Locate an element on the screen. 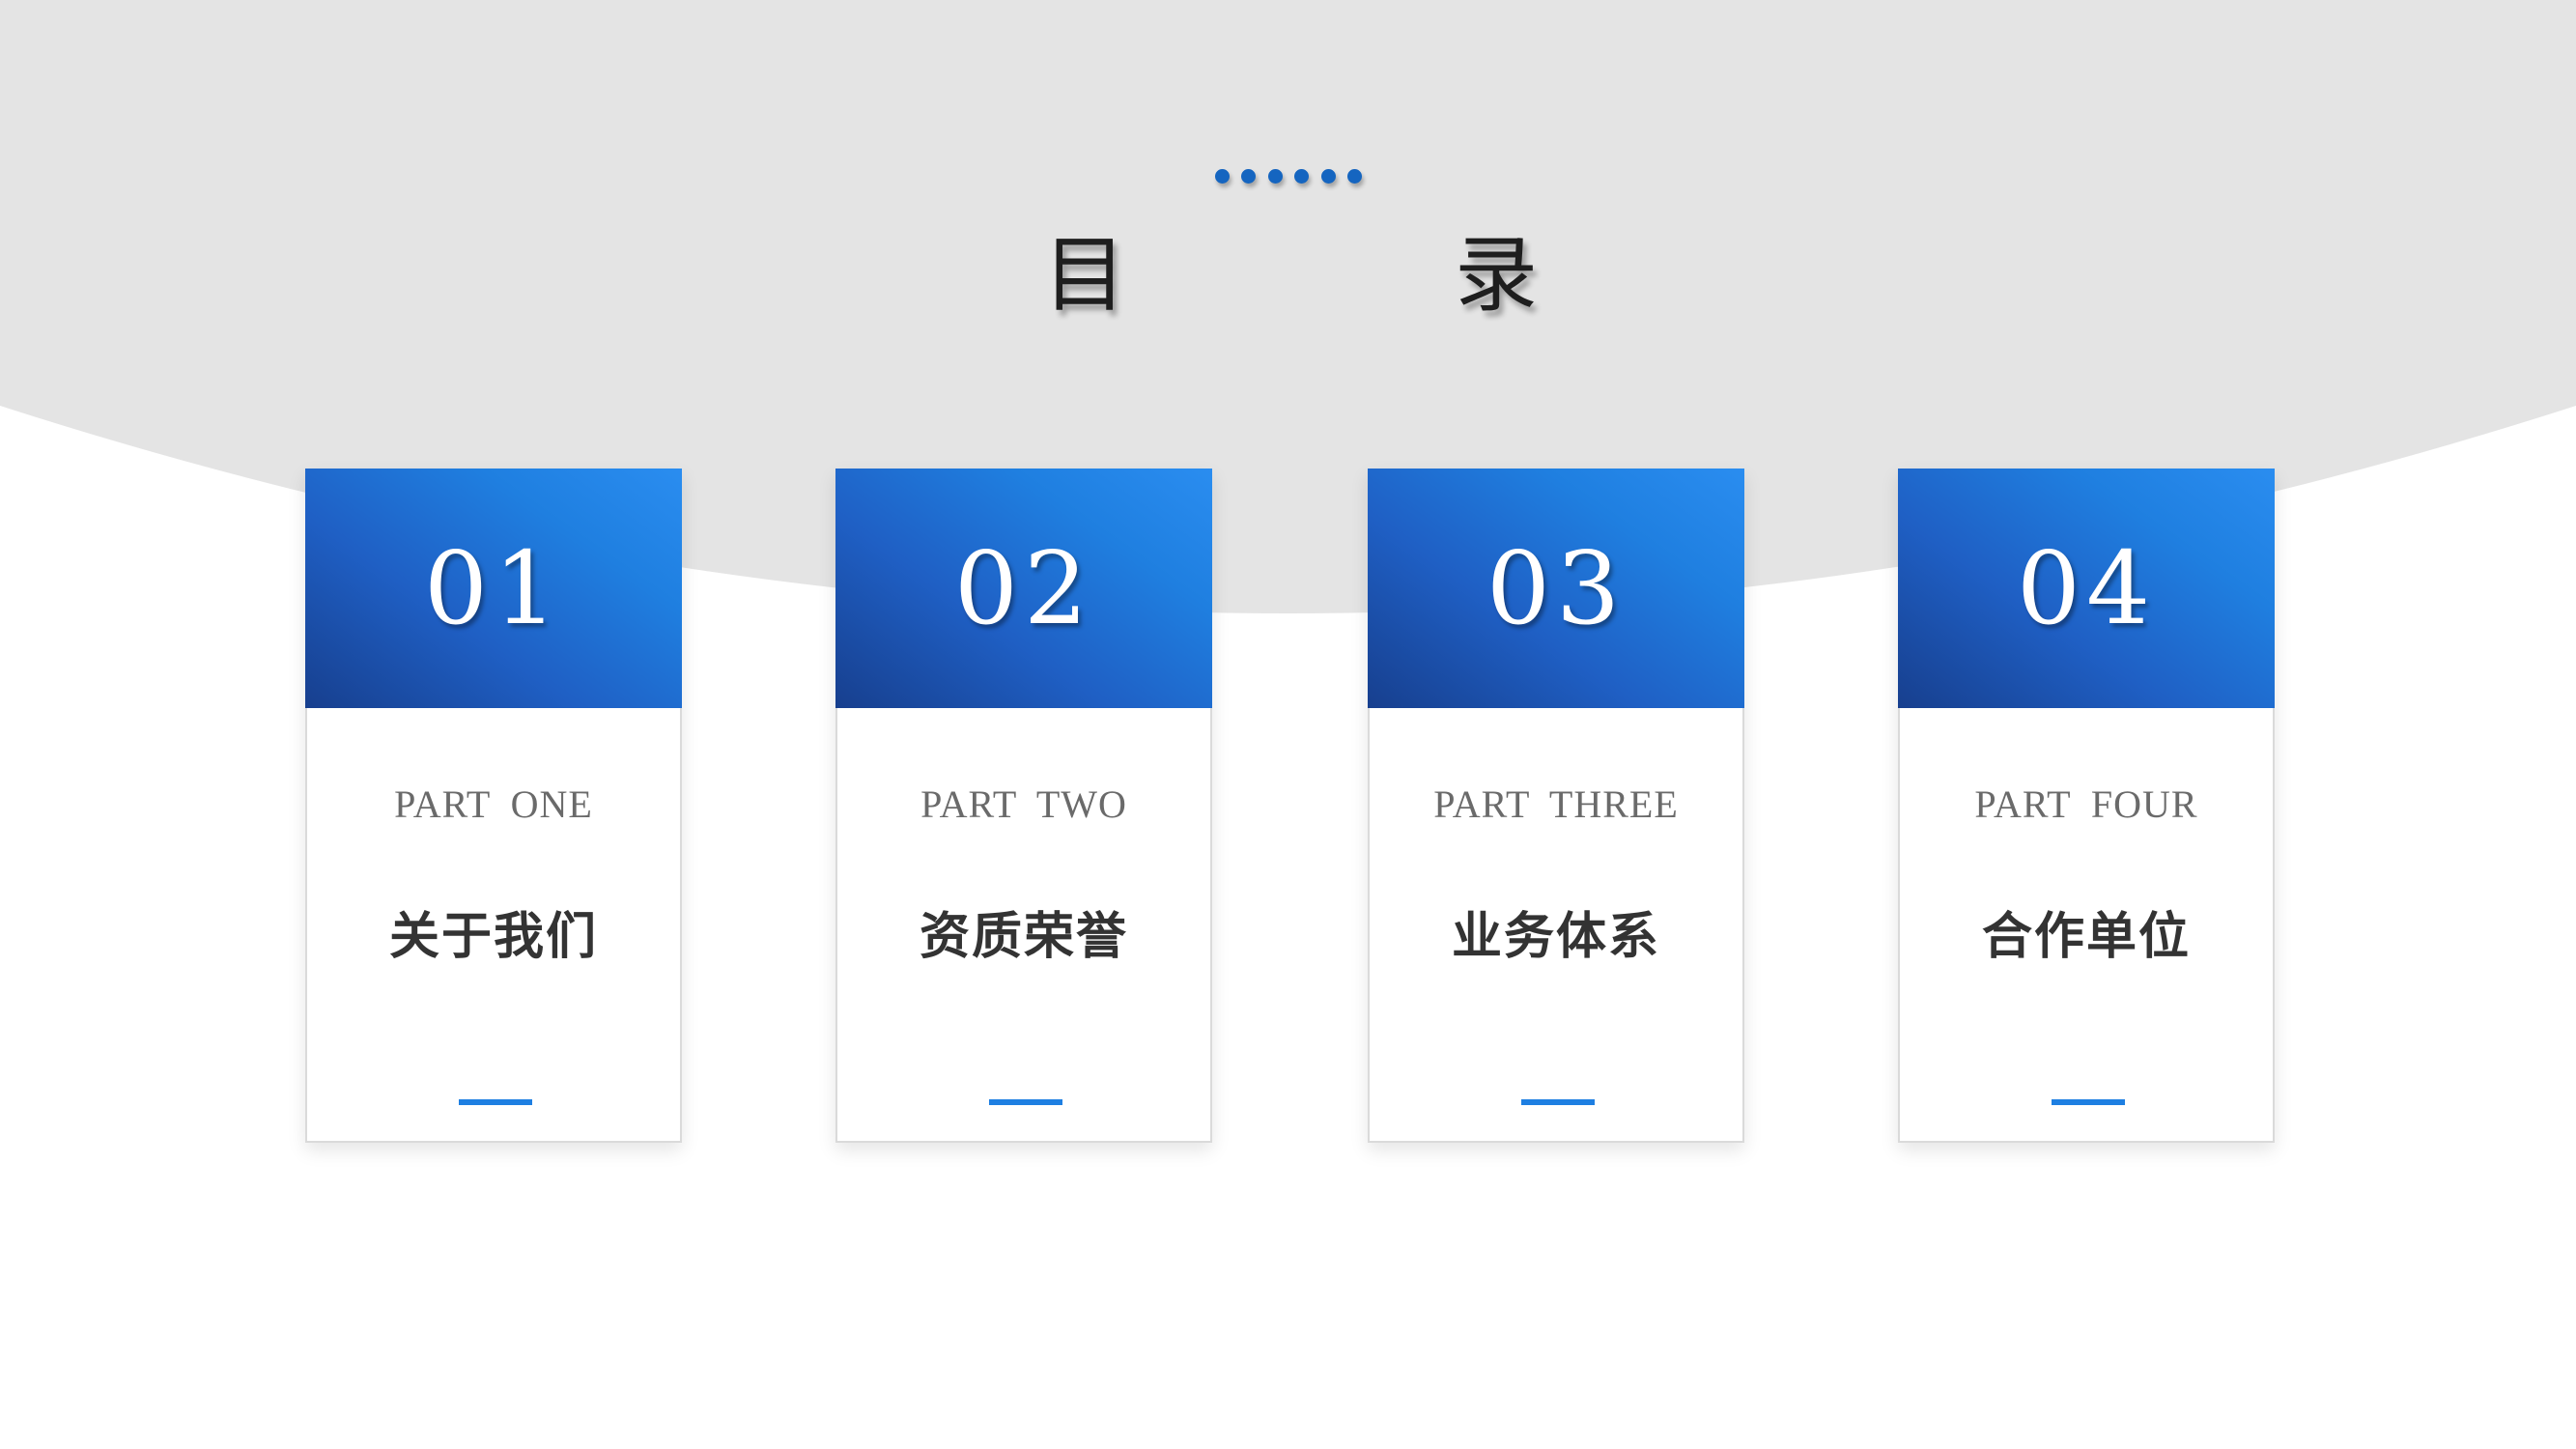 The height and width of the screenshot is (1449, 2576). card-part-label: PART TWO is located at coordinates (1023, 804).